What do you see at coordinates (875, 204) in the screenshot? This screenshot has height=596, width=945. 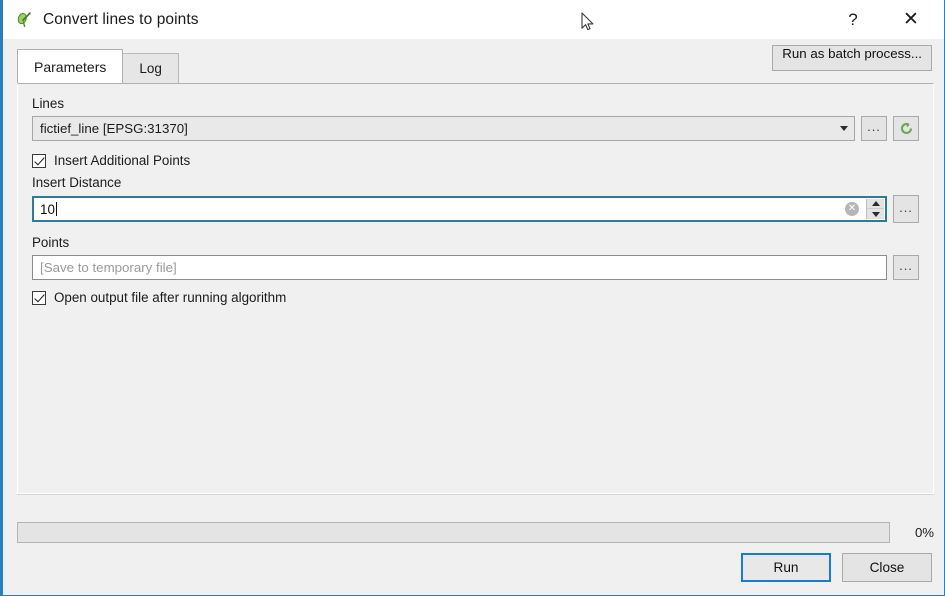 I see `spinner-up-button` at bounding box center [875, 204].